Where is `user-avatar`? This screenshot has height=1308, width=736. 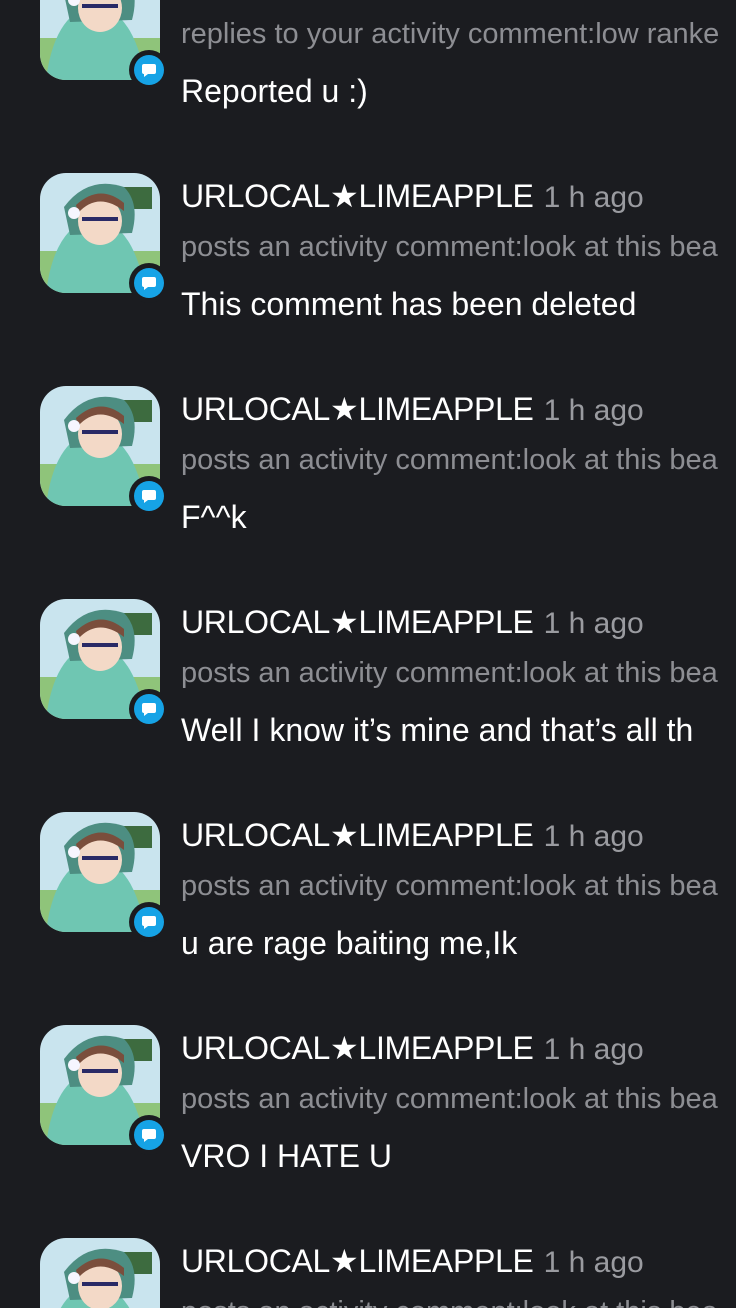
user-avatar is located at coordinates (100, 1273).